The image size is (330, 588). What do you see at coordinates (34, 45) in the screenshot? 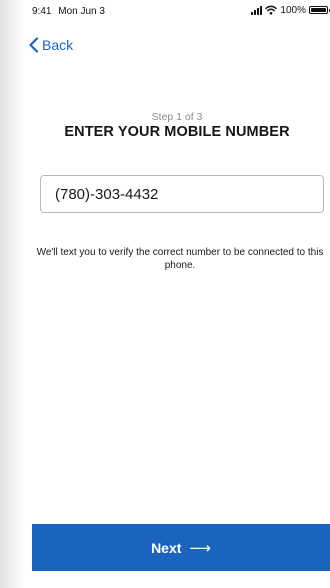
I see `chevron-left-icon` at bounding box center [34, 45].